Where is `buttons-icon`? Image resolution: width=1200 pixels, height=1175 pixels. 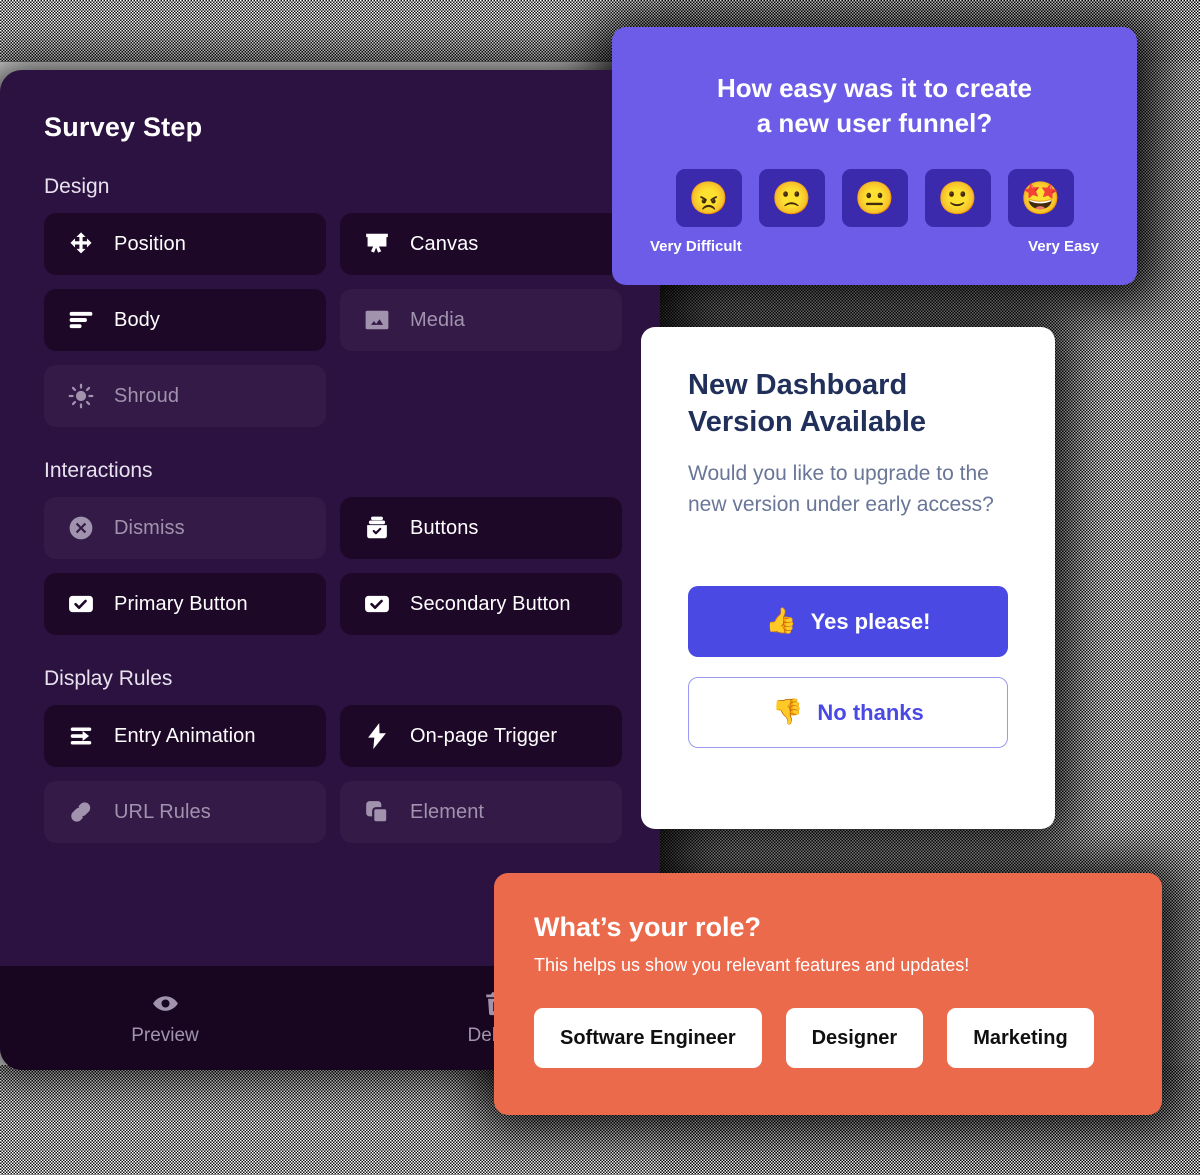
buttons-icon is located at coordinates (377, 528).